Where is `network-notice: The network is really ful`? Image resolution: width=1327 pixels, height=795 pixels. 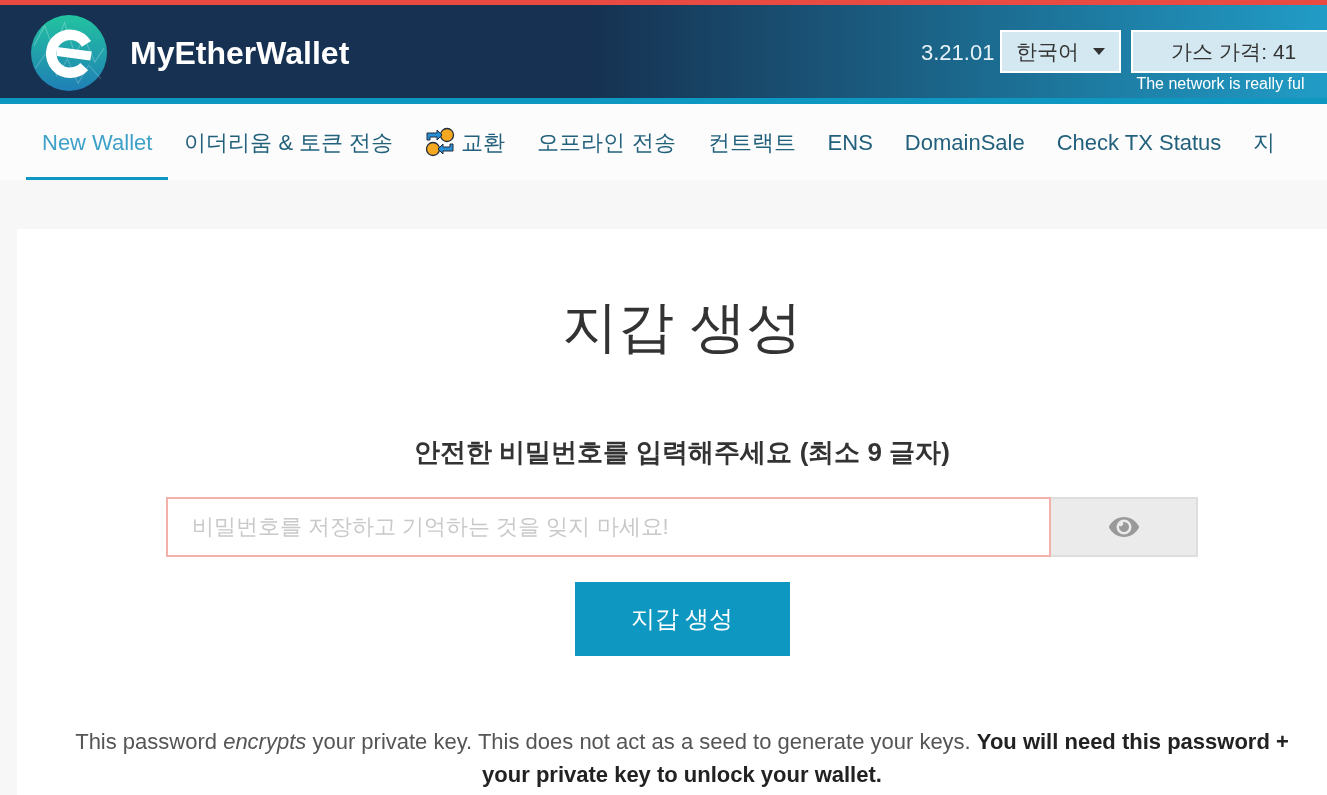 network-notice: The network is really ful is located at coordinates (1220, 84).